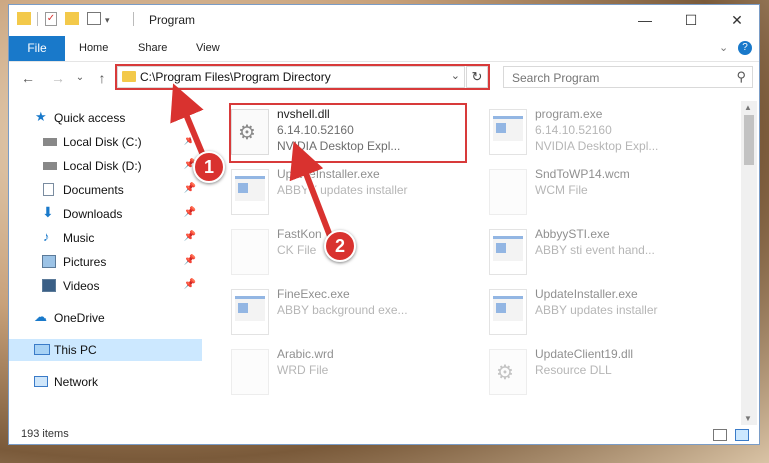  What do you see at coordinates (252, 160) in the screenshot?
I see `callout-arrows` at bounding box center [252, 160].